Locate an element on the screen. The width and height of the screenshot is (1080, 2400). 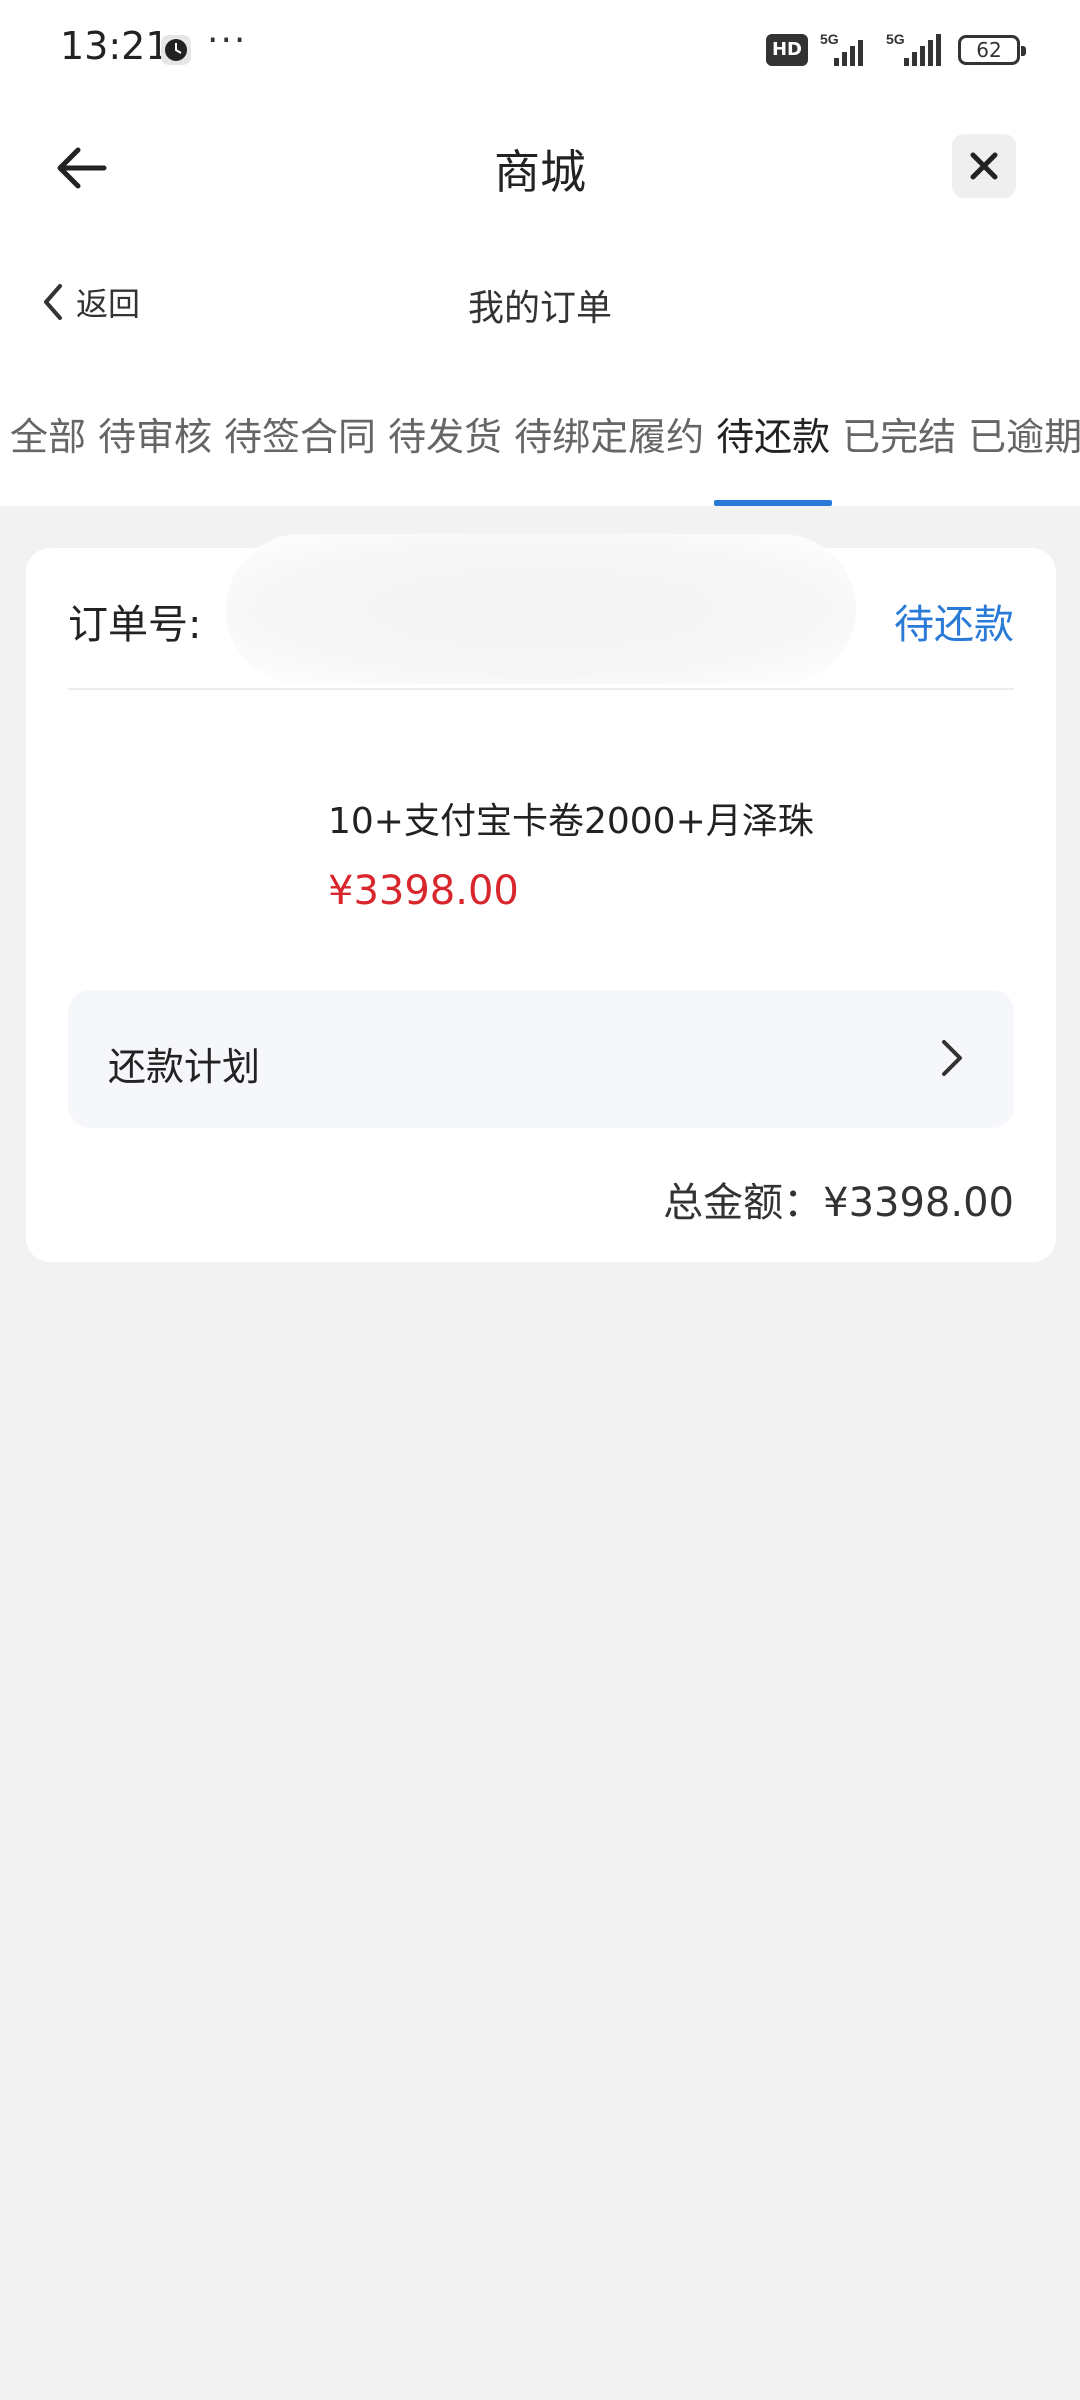
status-time: 13:21 is located at coordinates (115, 46).